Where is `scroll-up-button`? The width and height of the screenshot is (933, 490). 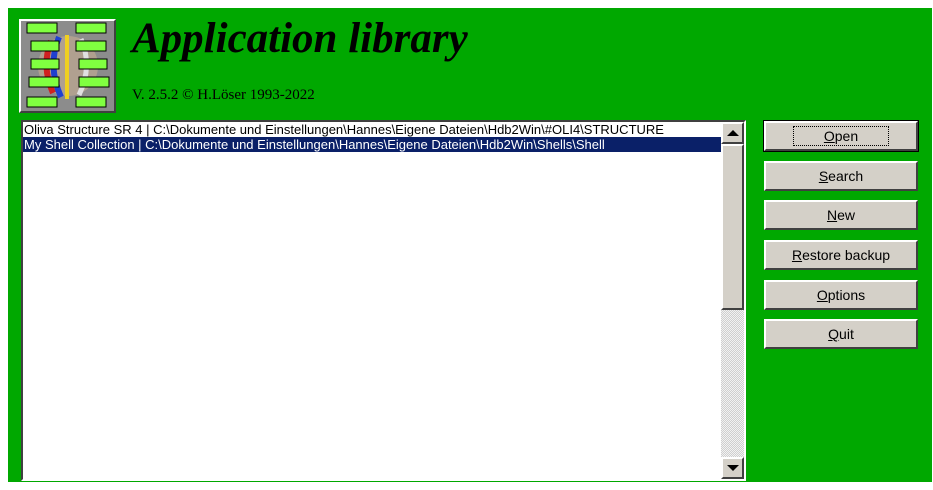 scroll-up-button is located at coordinates (732, 133).